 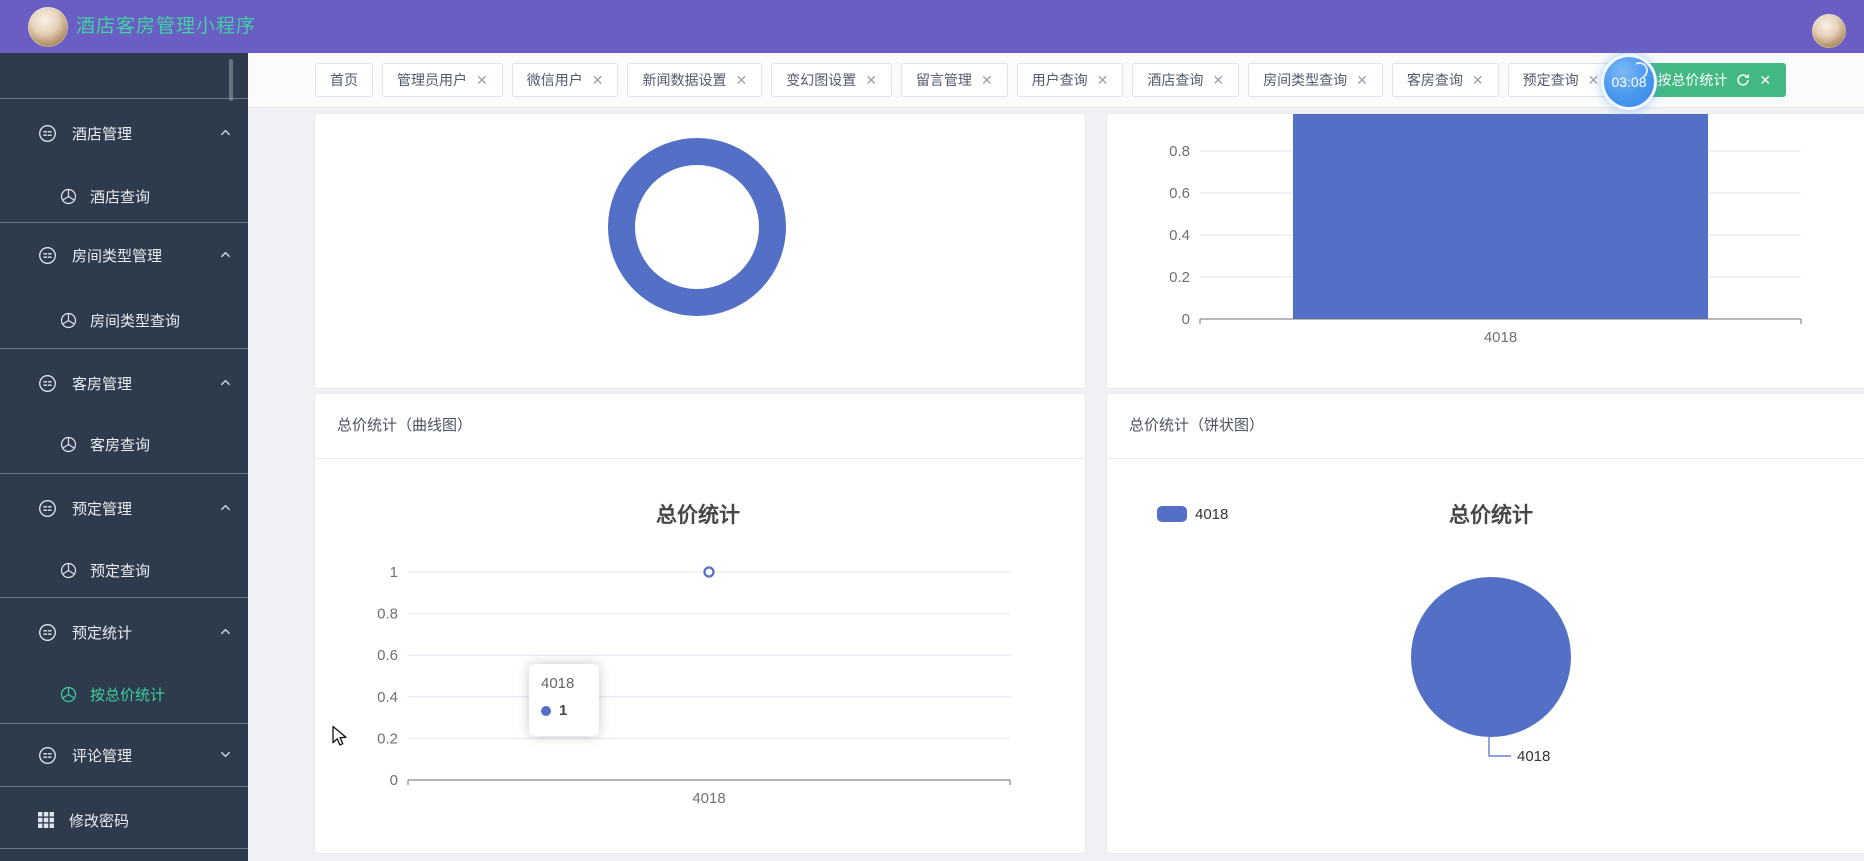 I want to click on tab-label: 新闻数据设置, so click(x=684, y=80).